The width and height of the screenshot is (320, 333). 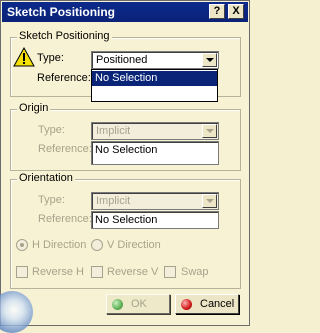 I want to click on help-button: ?, so click(x=217, y=11).